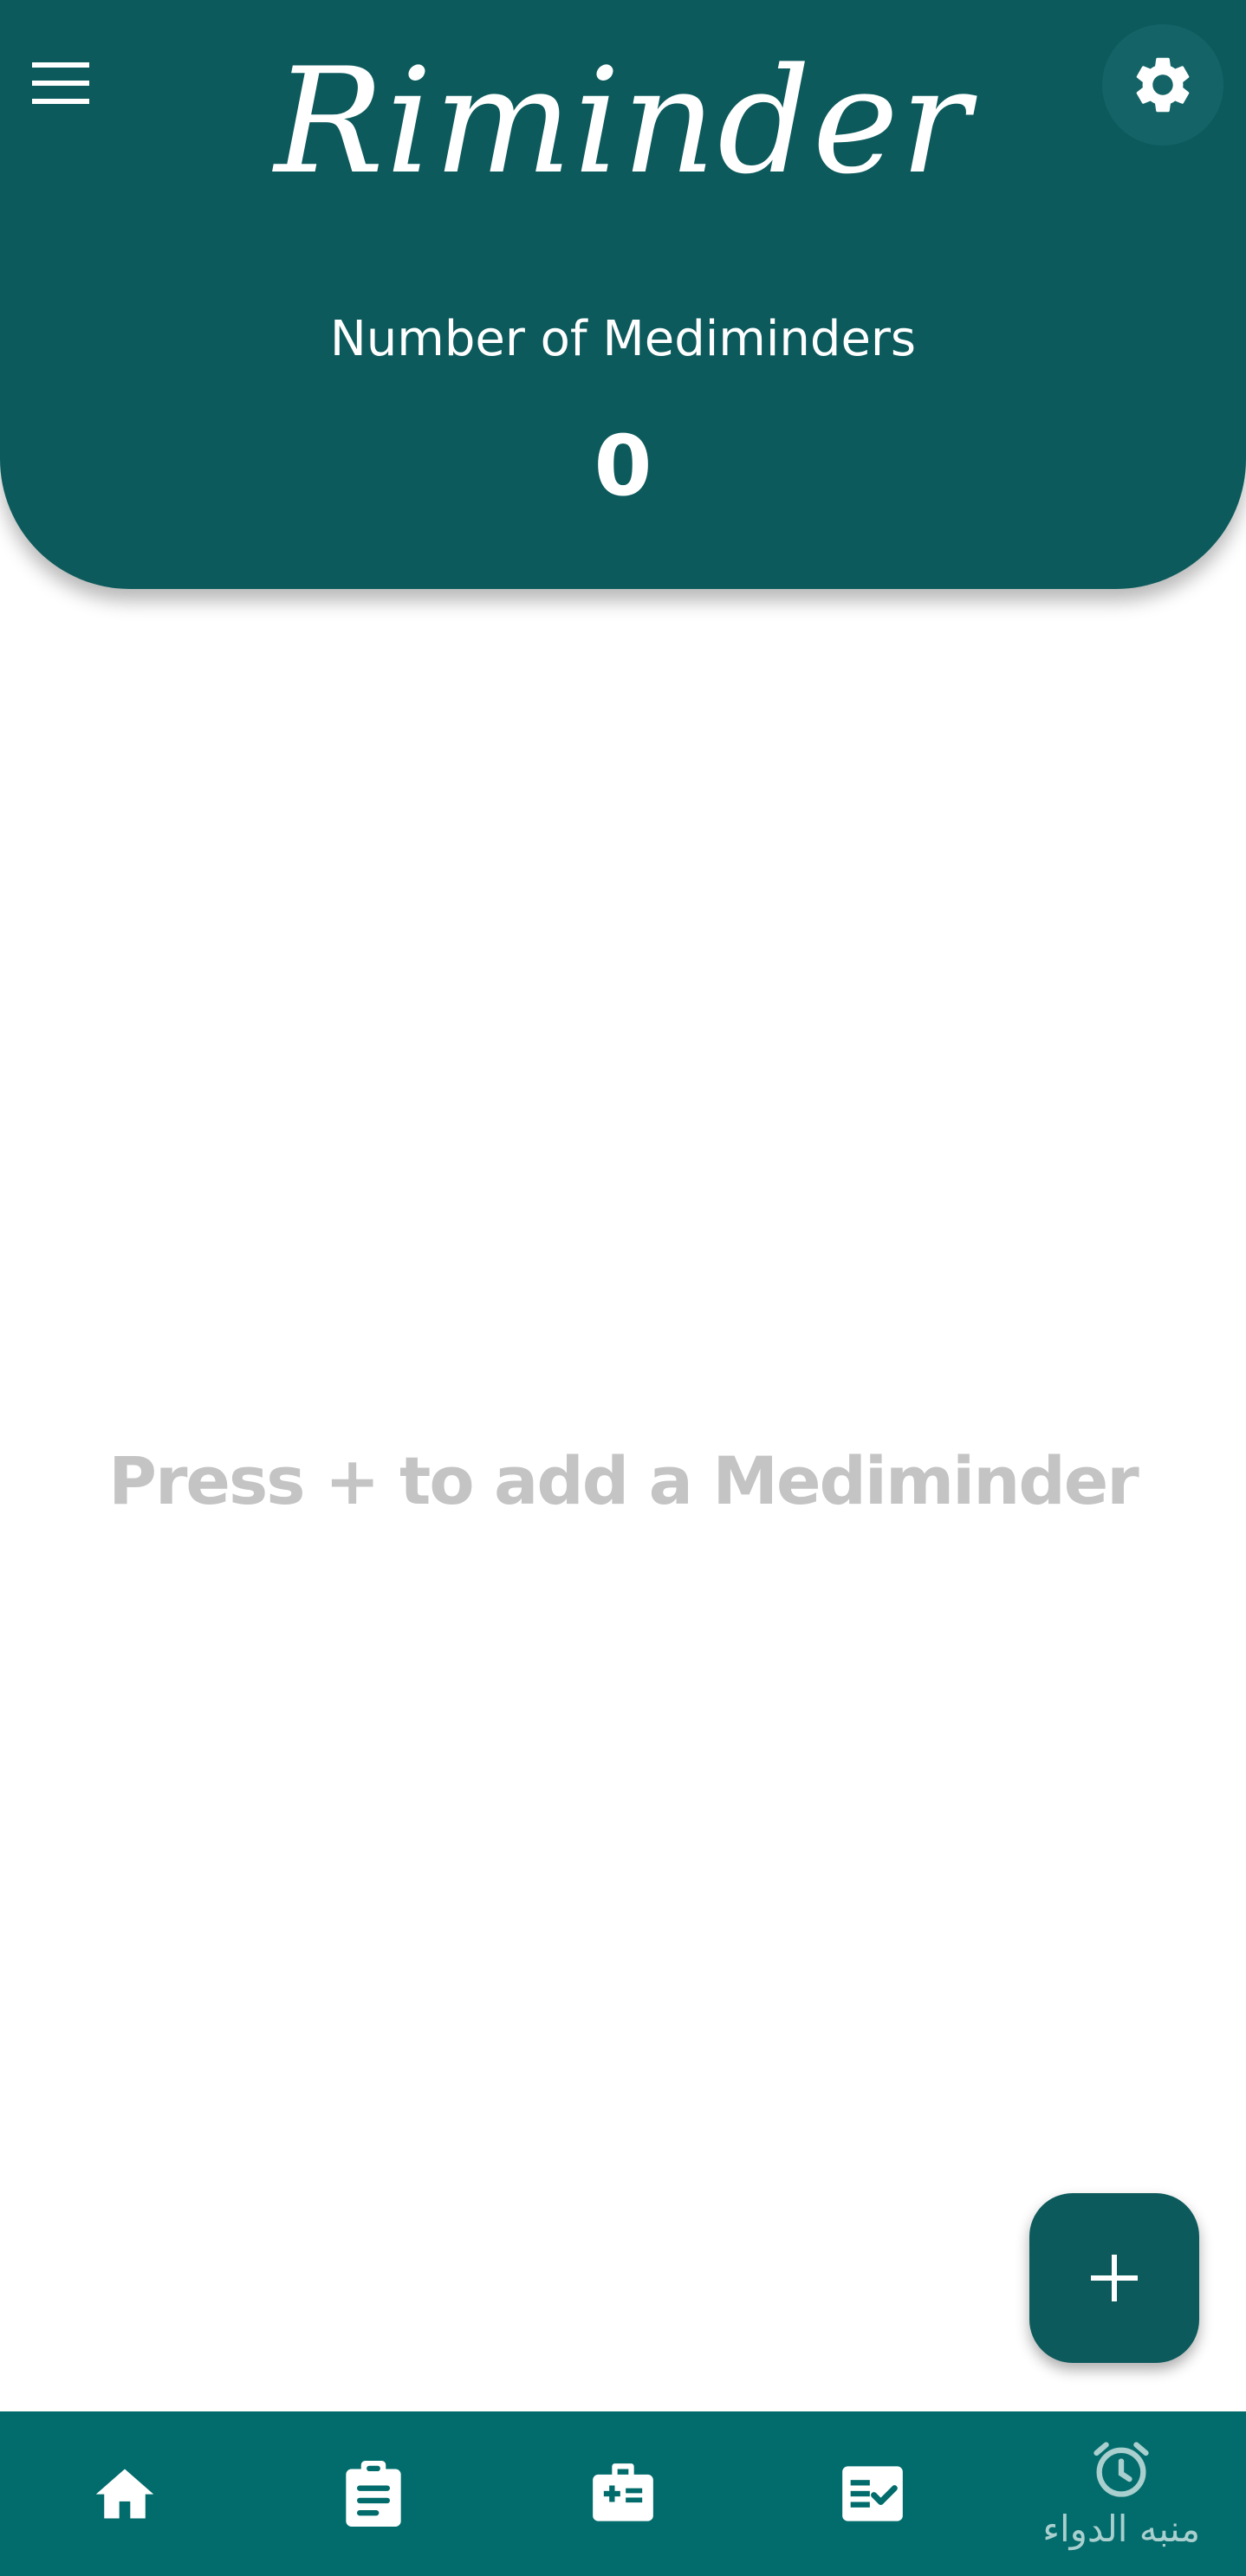 The image size is (1246, 2576). I want to click on clipboard-icon, so click(374, 2494).